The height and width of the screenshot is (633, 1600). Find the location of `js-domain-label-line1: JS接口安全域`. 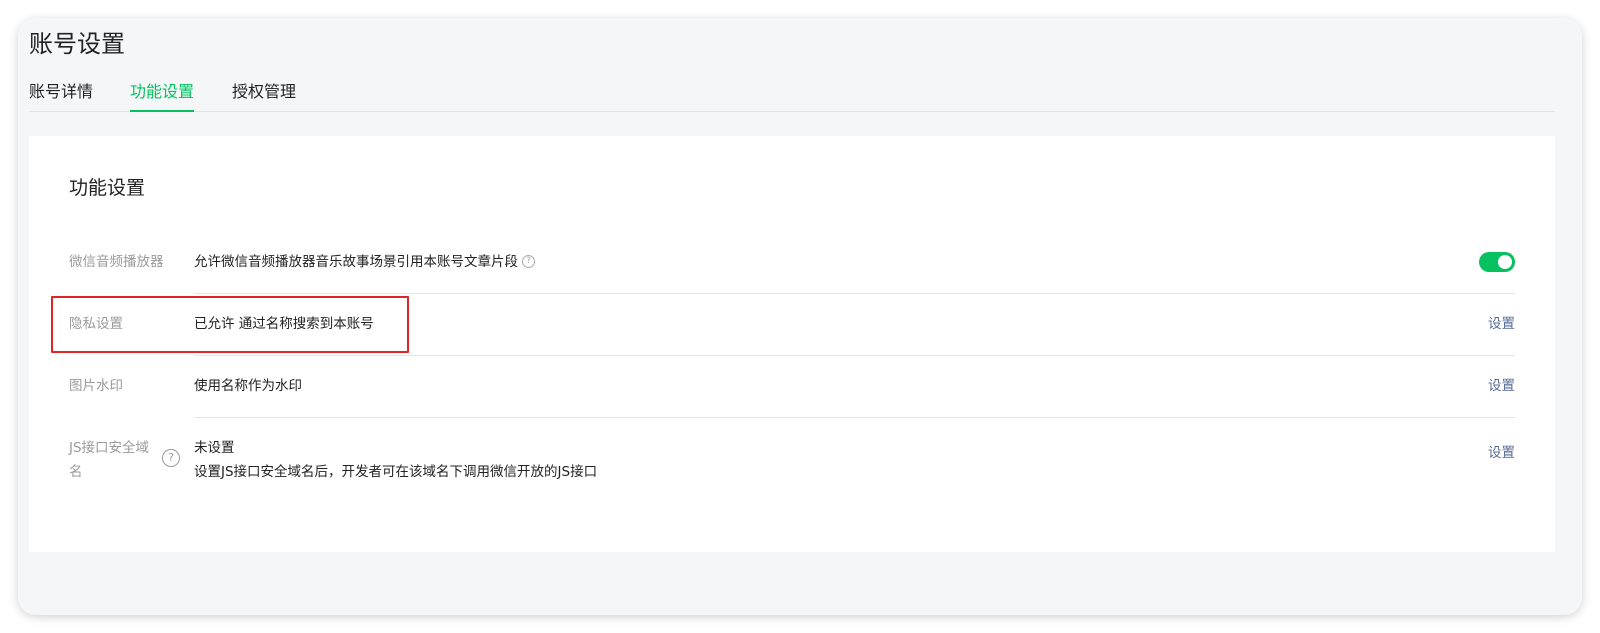

js-domain-label-line1: JS接口安全域 is located at coordinates (109, 448).